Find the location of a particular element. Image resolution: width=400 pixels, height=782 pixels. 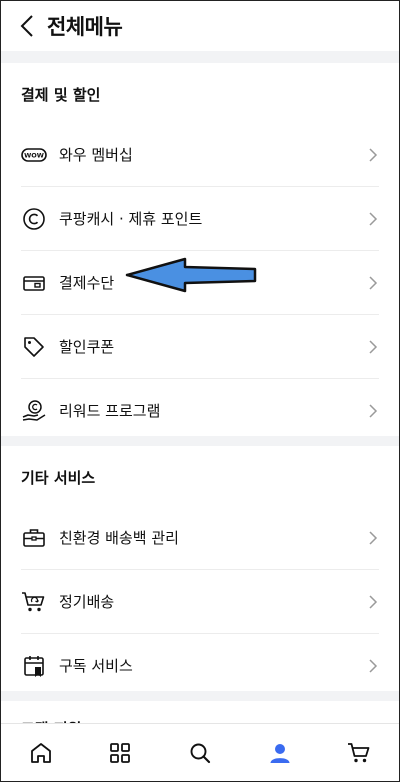

section-title: 고객 지원 is located at coordinates (200, 712).